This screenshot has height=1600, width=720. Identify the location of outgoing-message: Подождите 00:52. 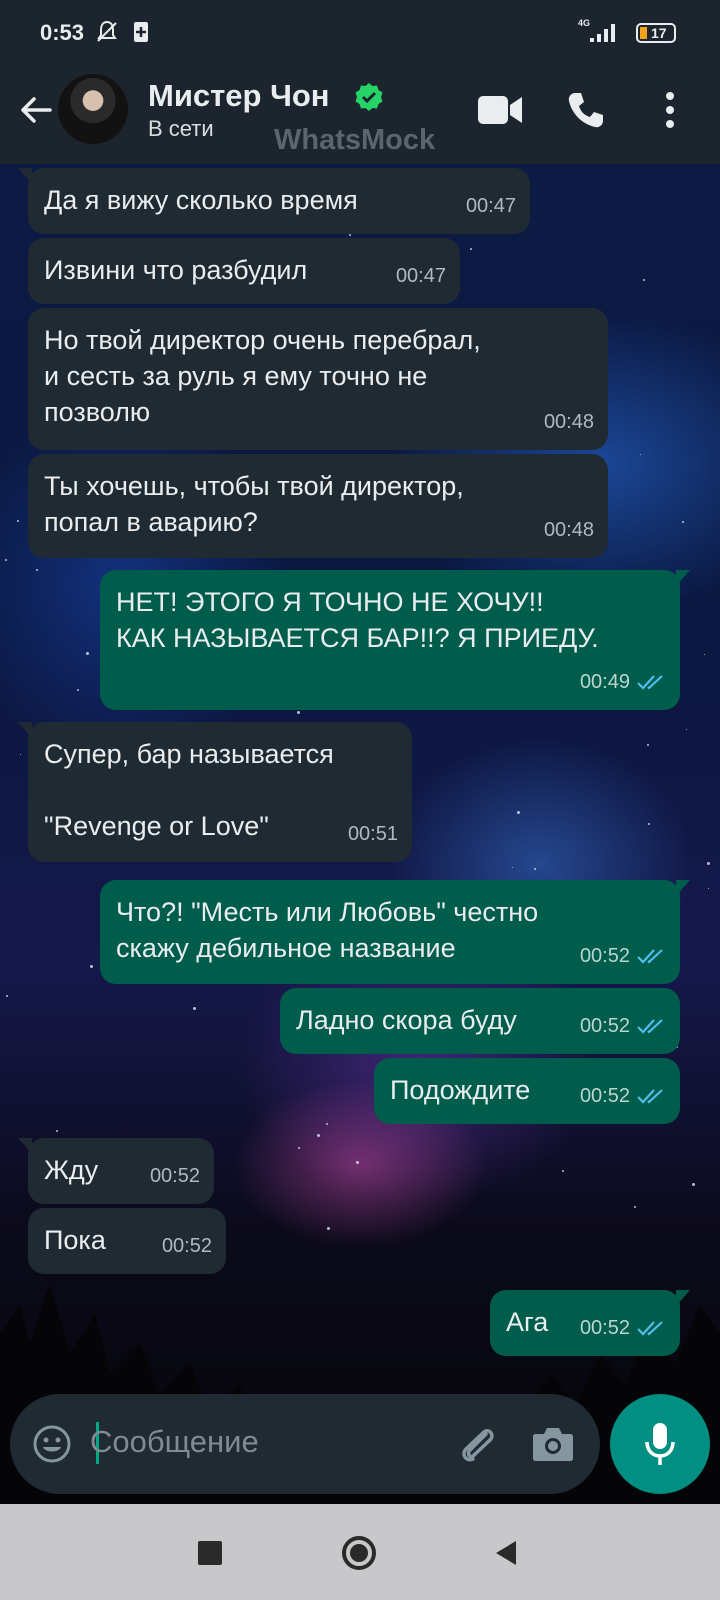
(527, 1091).